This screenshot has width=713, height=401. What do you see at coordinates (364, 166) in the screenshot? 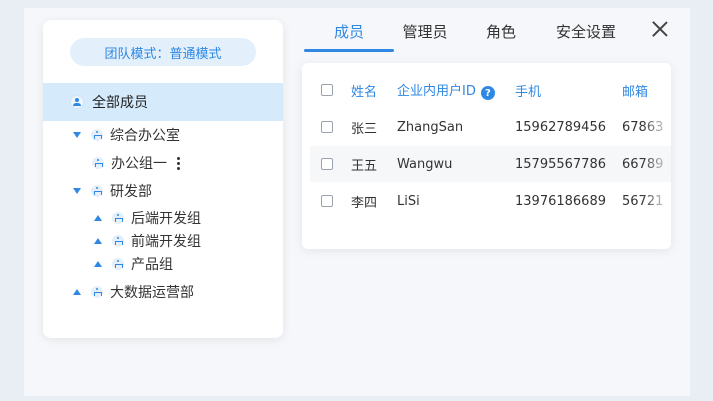
I see `cell-name: 王五` at bounding box center [364, 166].